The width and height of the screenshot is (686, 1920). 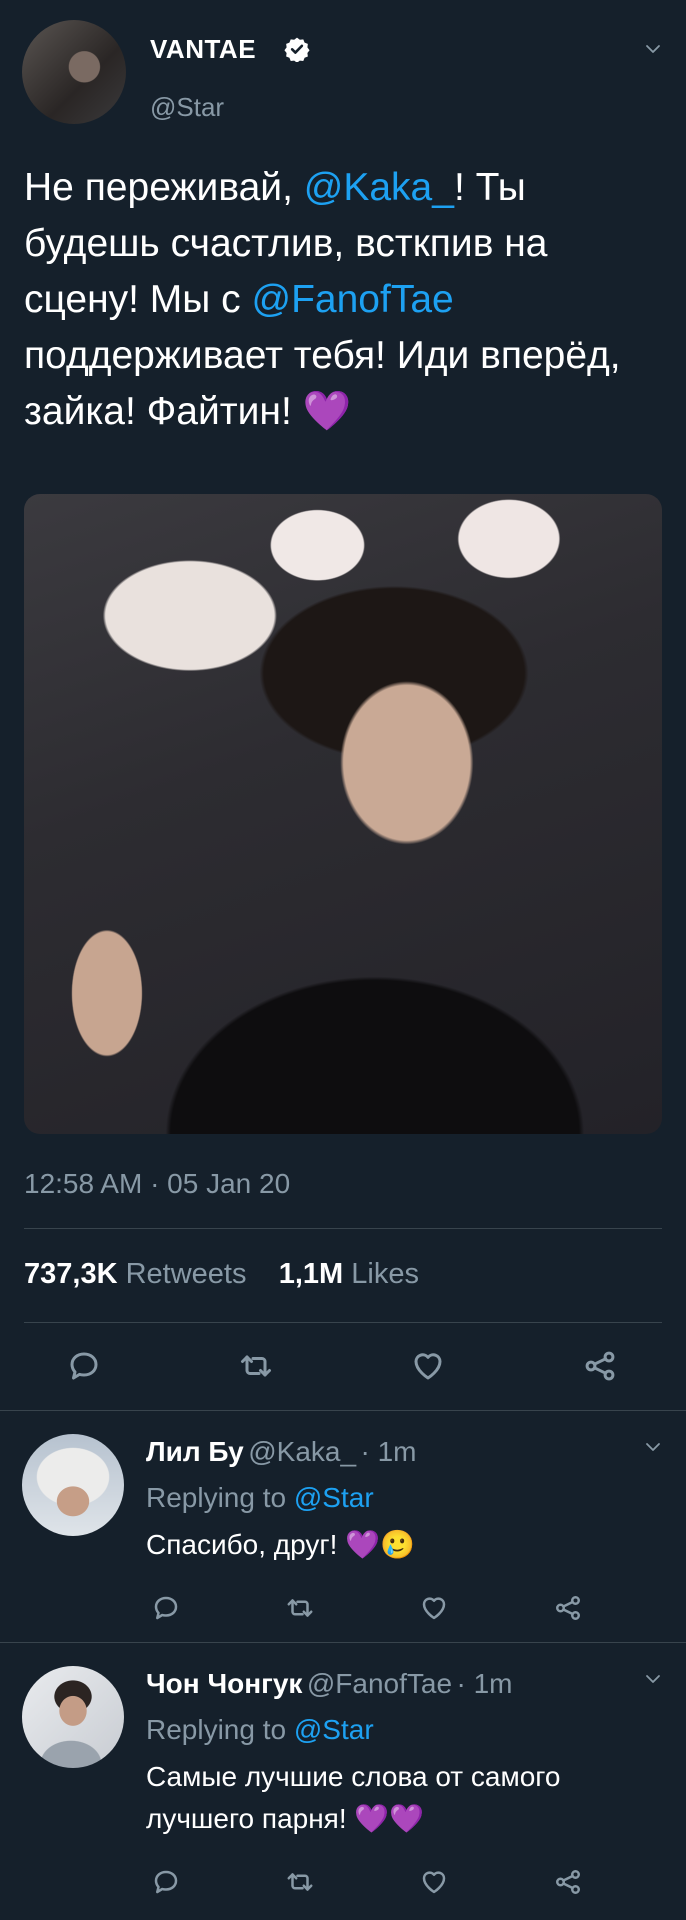 I want to click on reply-header: Чон Чонгук @FanofTae · 1m, so click(x=329, y=1684).